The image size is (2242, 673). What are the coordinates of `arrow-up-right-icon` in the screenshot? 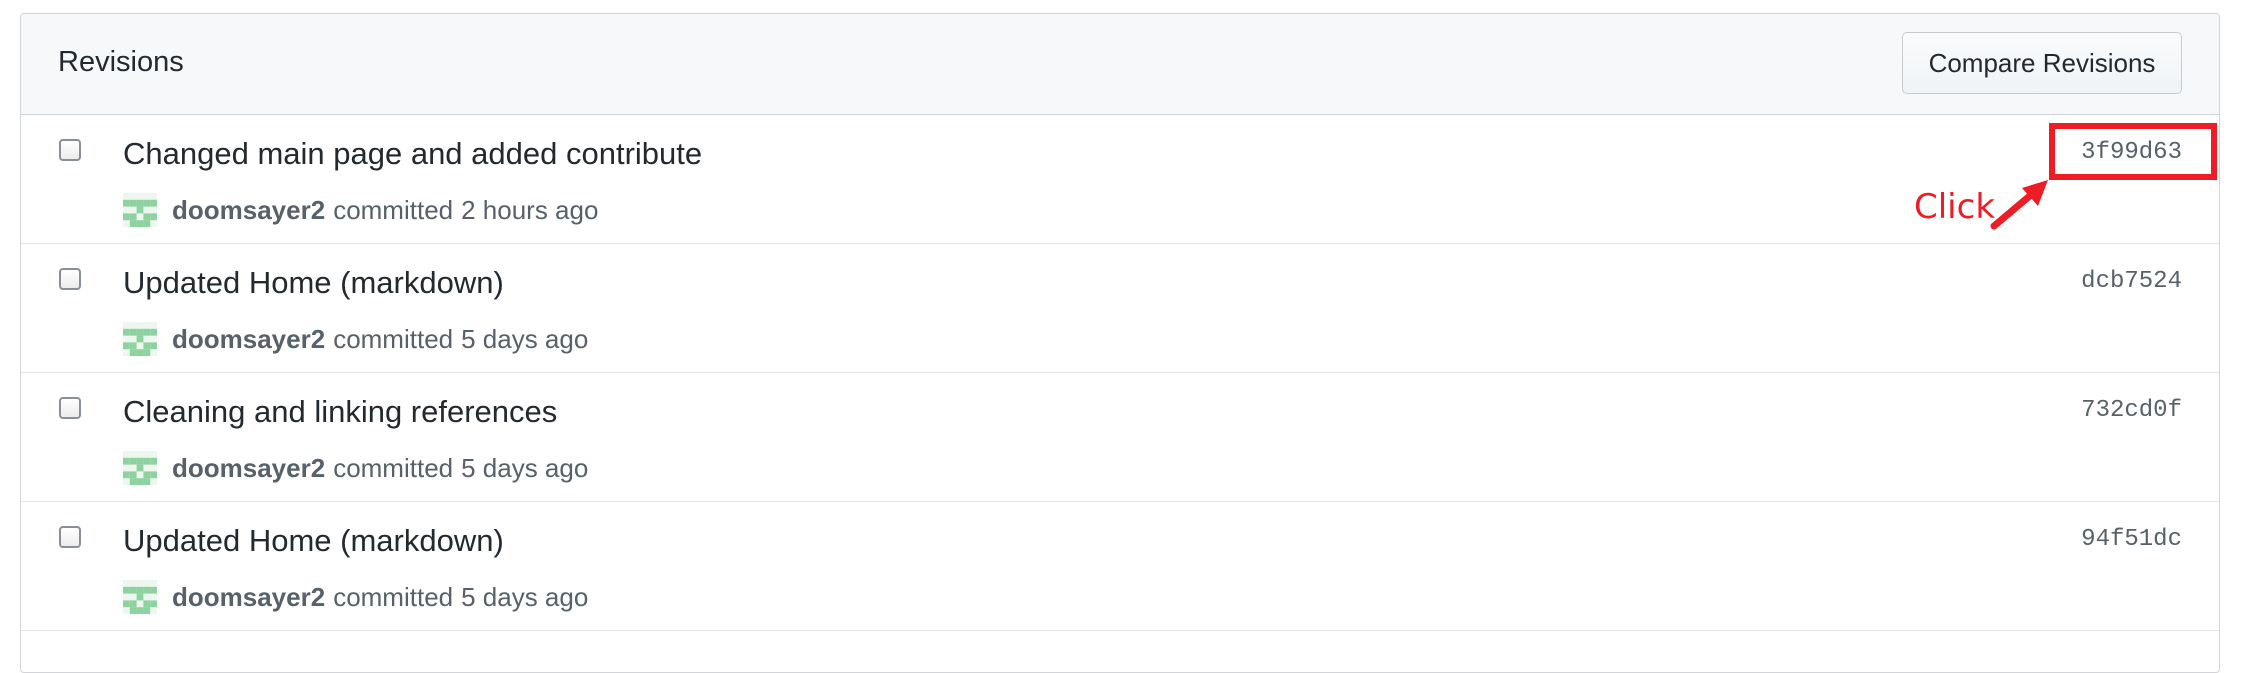 It's located at (2019, 205).